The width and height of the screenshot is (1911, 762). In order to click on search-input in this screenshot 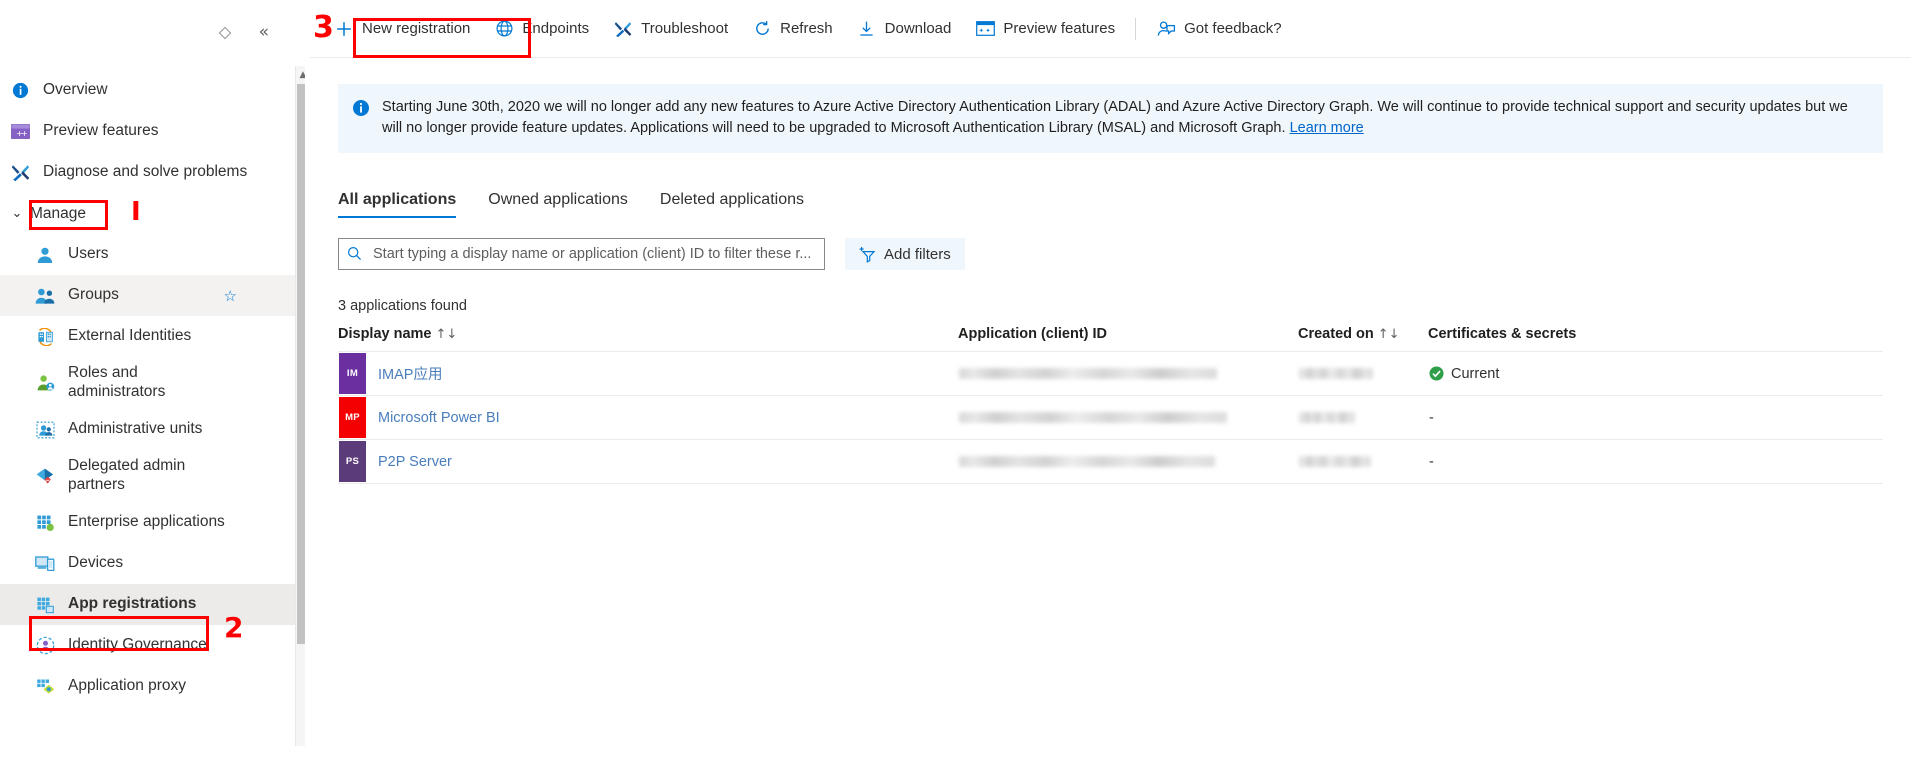, I will do `click(593, 254)`.